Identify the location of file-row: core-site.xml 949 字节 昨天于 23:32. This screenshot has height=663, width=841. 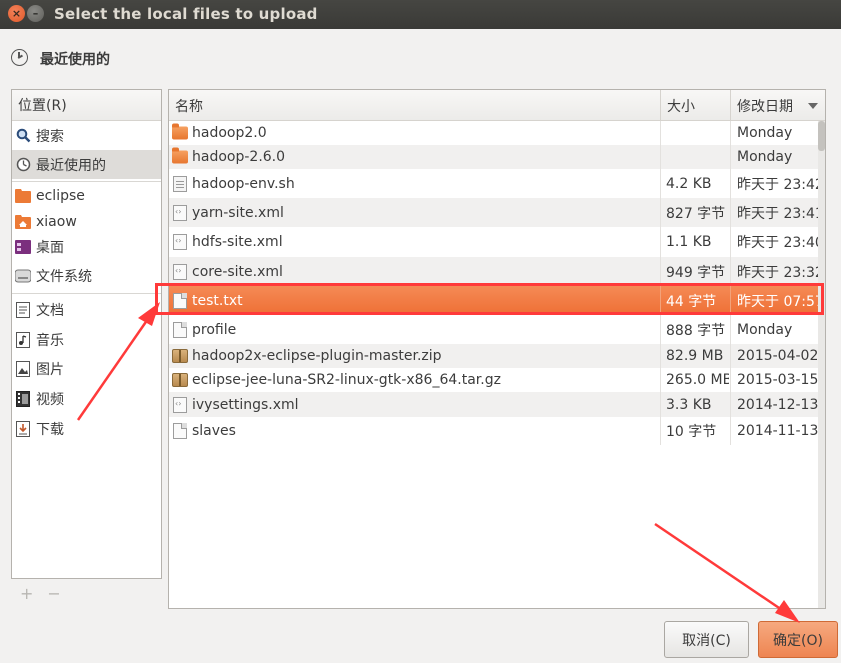
(497, 271).